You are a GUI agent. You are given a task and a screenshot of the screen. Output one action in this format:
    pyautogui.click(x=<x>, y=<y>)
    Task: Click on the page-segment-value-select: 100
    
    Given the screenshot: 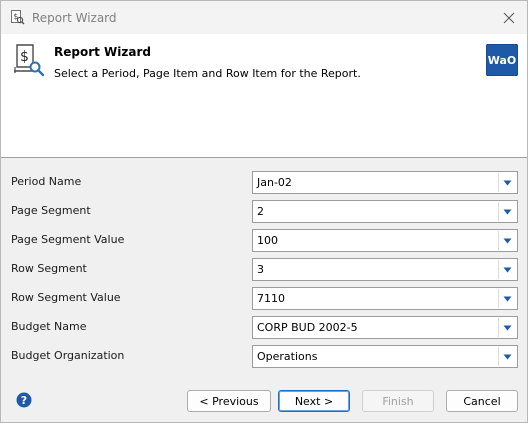 What is the action you would take?
    pyautogui.click(x=385, y=240)
    